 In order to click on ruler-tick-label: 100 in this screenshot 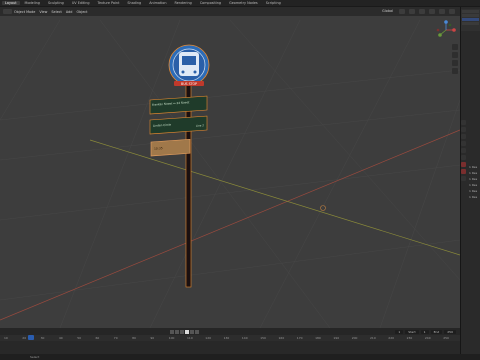, I will do `click(171, 338)`.